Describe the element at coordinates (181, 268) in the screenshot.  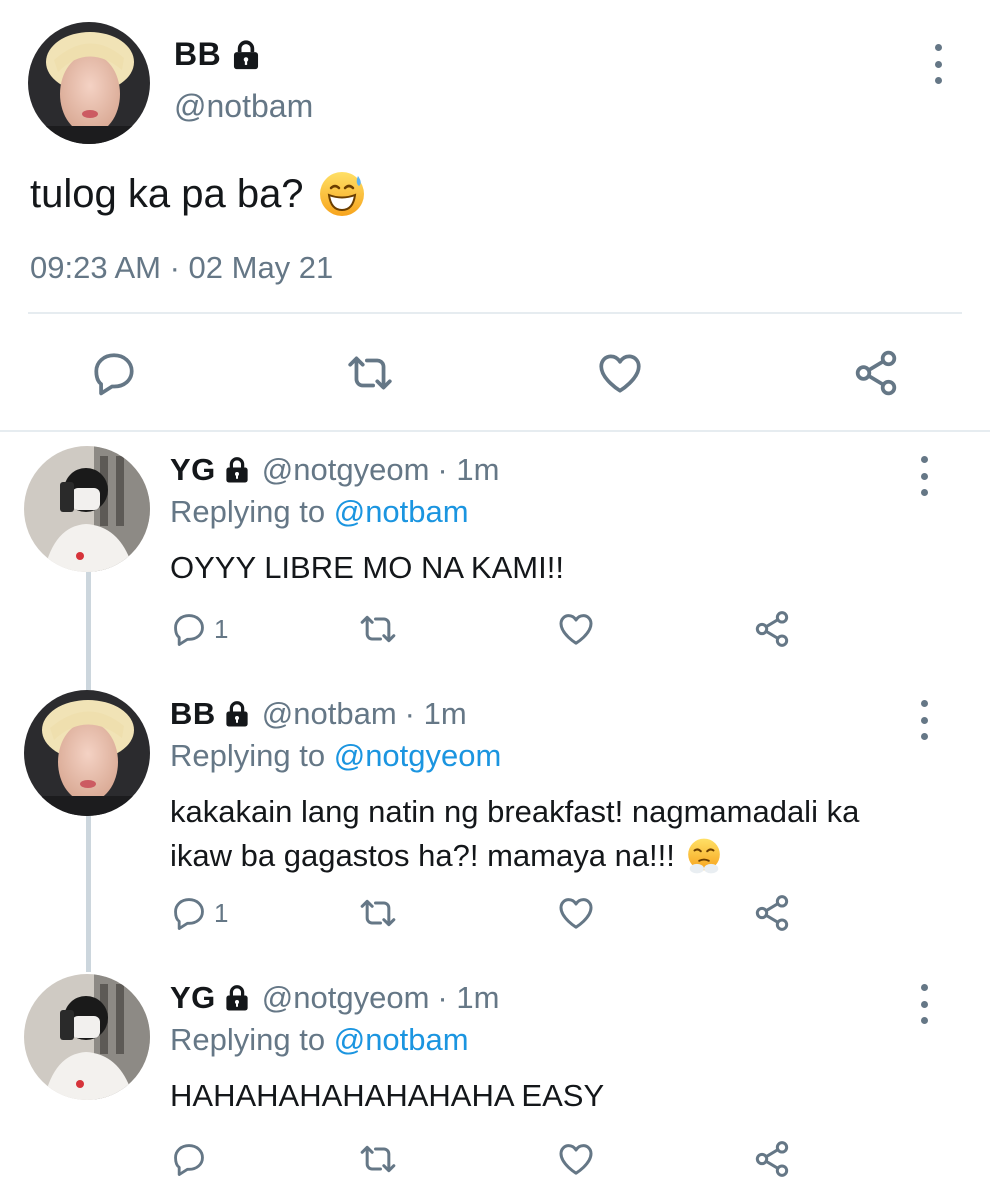
I see `timestamp: 09:23 AM · 02 May 21` at that location.